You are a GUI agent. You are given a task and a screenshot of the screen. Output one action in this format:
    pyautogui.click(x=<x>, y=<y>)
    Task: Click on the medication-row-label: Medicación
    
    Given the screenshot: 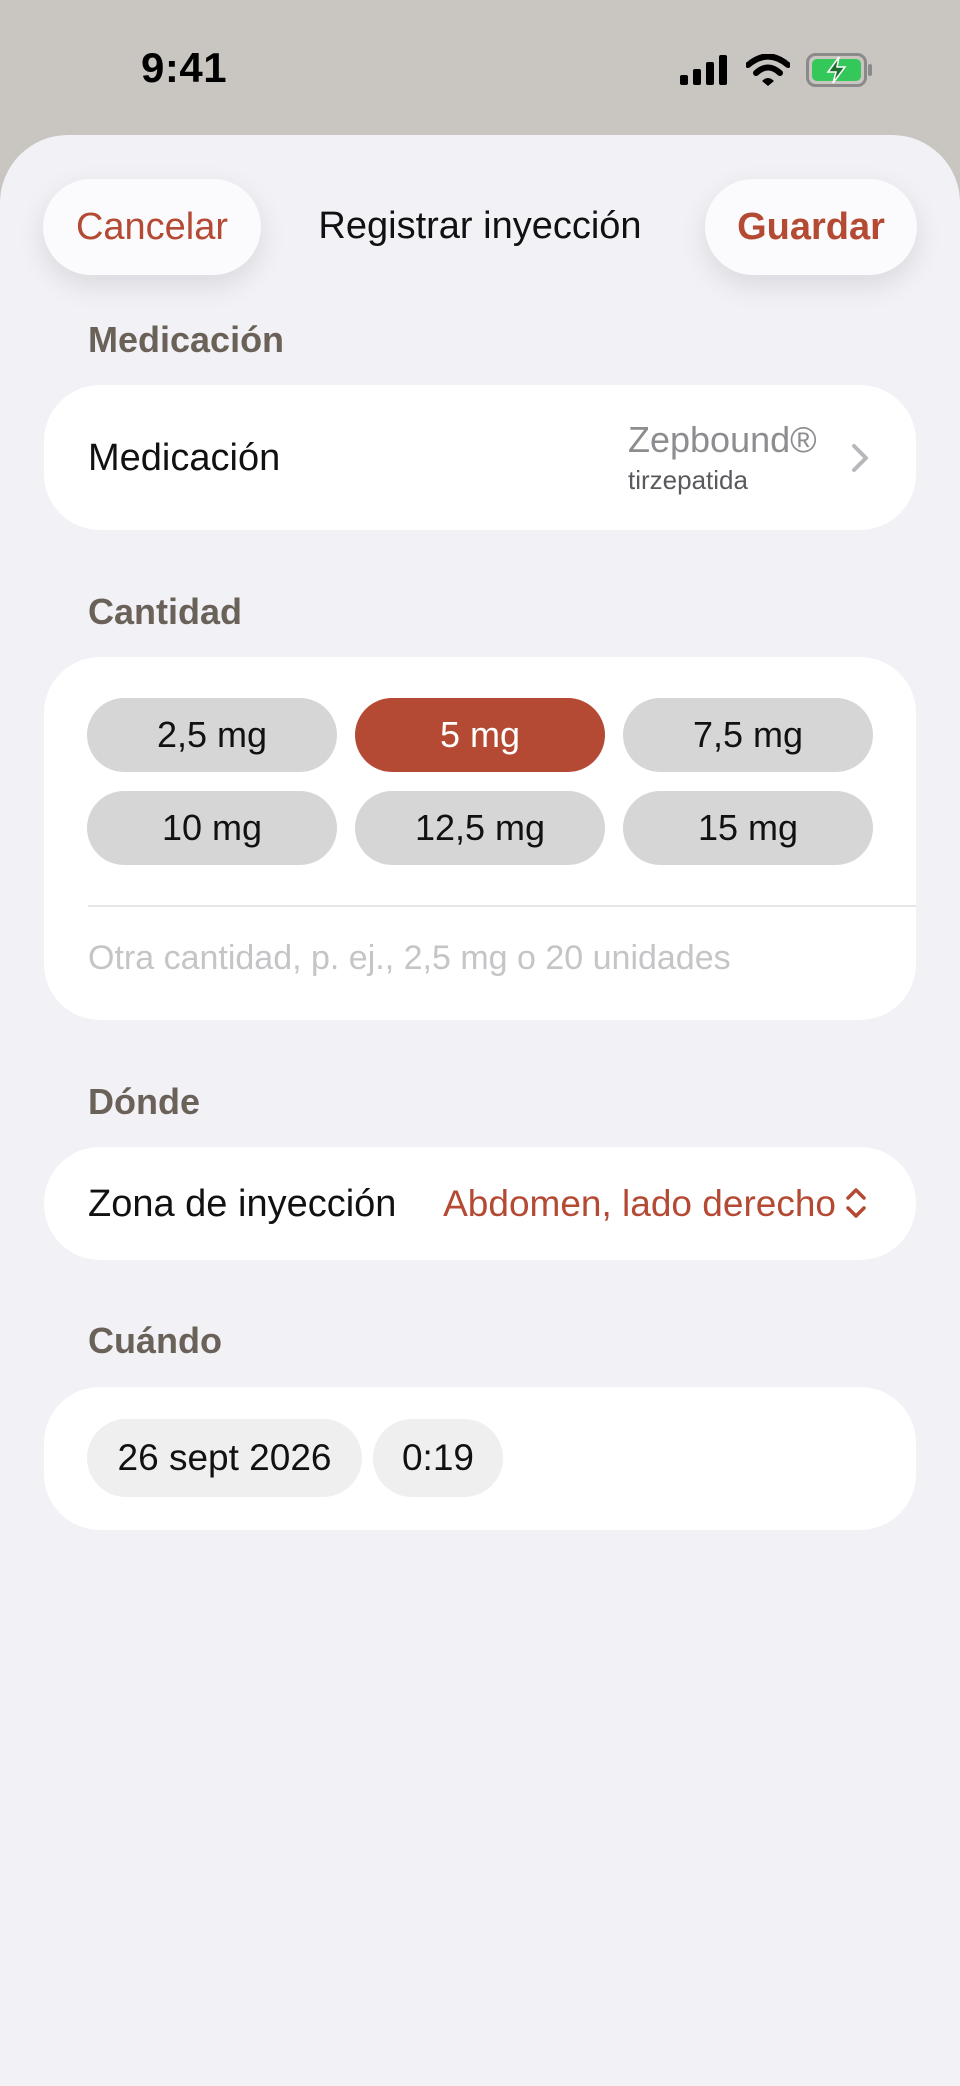 What is the action you would take?
    pyautogui.click(x=184, y=458)
    